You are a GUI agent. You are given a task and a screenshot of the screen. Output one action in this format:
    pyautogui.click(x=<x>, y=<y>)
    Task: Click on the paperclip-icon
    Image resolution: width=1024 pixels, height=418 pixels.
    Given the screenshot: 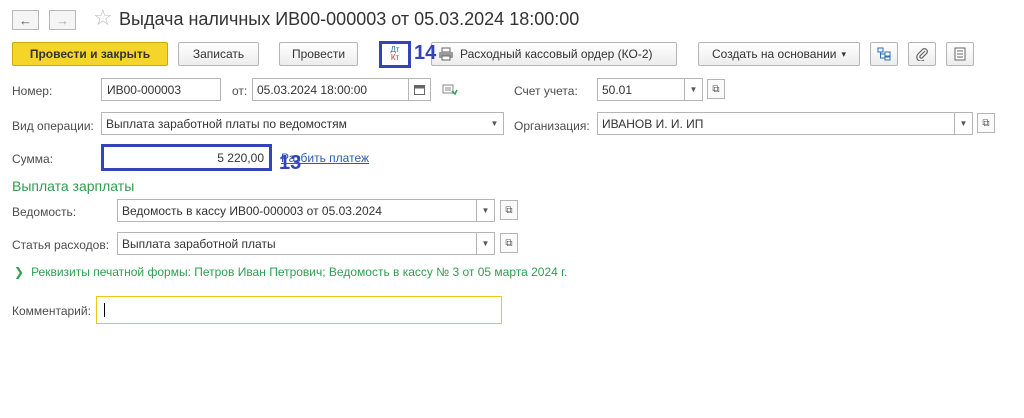 What is the action you would take?
    pyautogui.click(x=922, y=54)
    